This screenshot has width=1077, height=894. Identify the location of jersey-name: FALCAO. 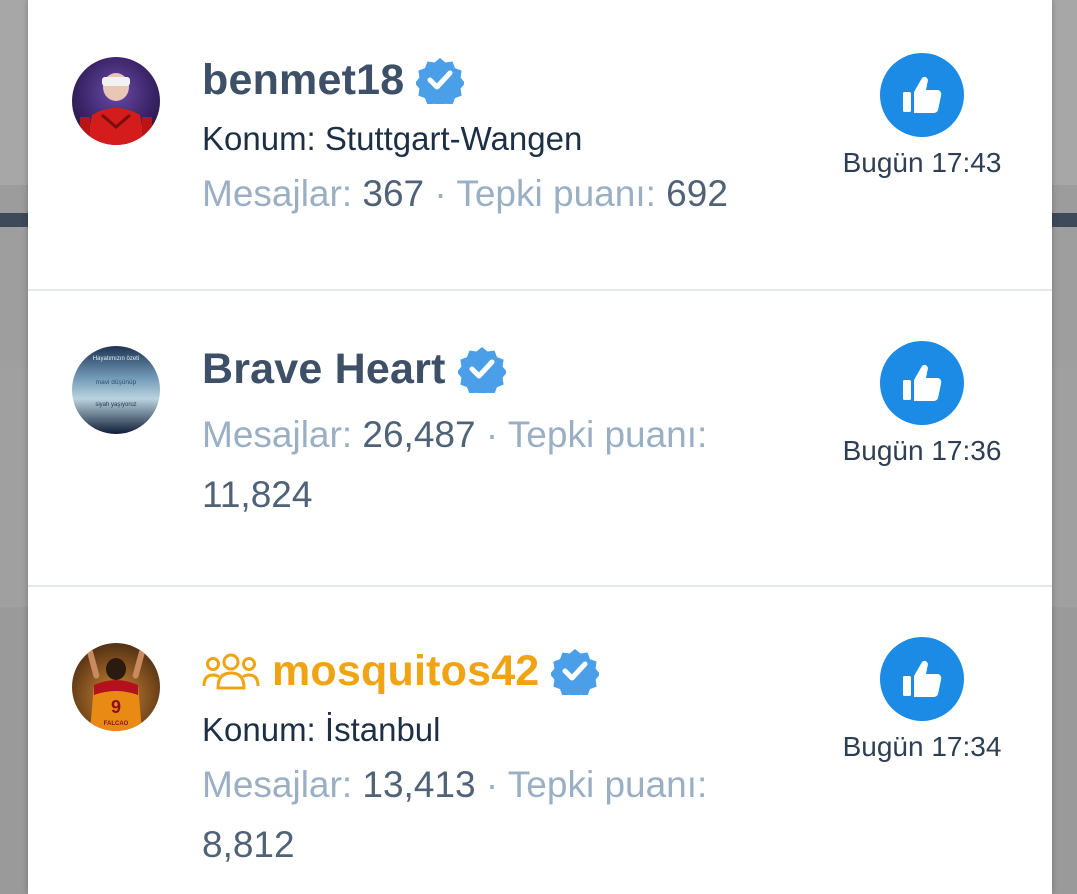
(116, 724).